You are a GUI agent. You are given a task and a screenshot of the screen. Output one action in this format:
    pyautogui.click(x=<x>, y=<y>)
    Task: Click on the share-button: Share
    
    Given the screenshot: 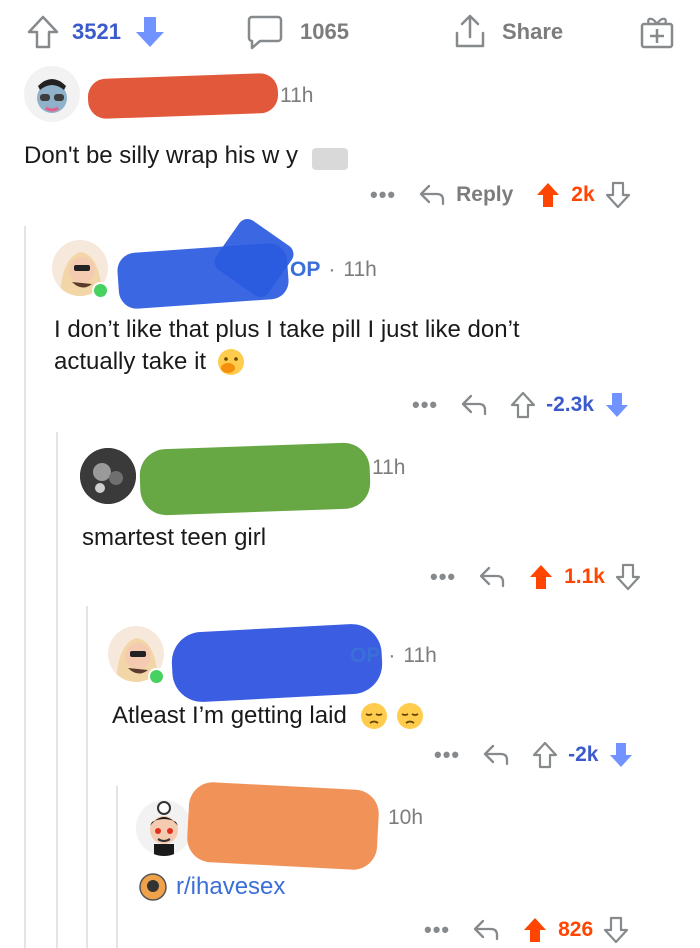 What is the action you would take?
    pyautogui.click(x=507, y=32)
    